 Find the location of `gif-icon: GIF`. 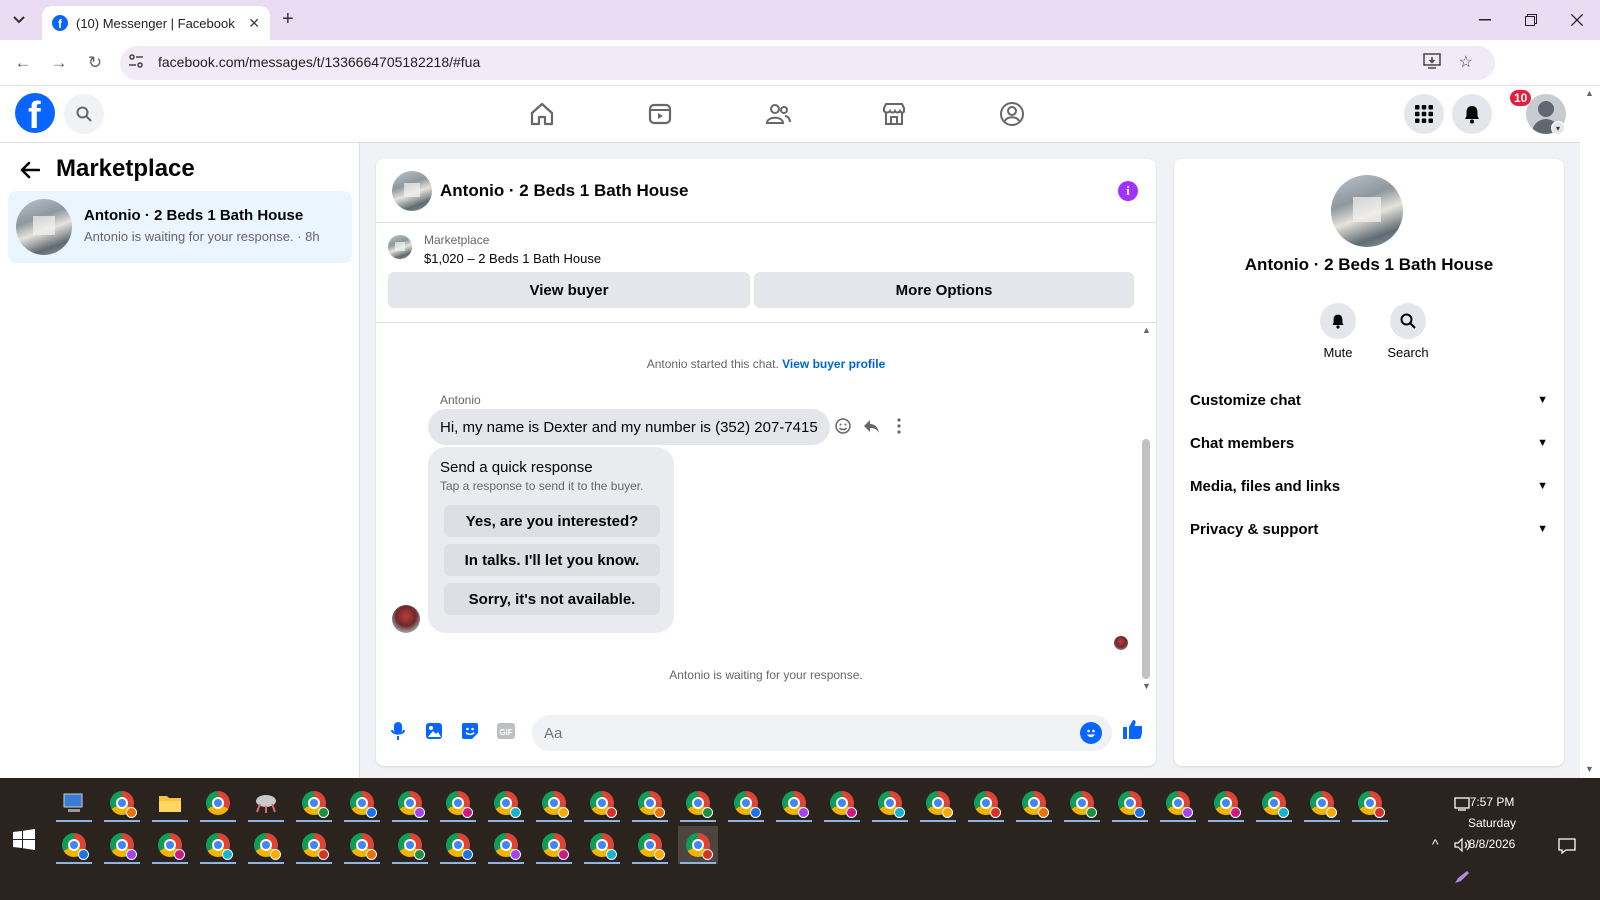

gif-icon: GIF is located at coordinates (506, 731).